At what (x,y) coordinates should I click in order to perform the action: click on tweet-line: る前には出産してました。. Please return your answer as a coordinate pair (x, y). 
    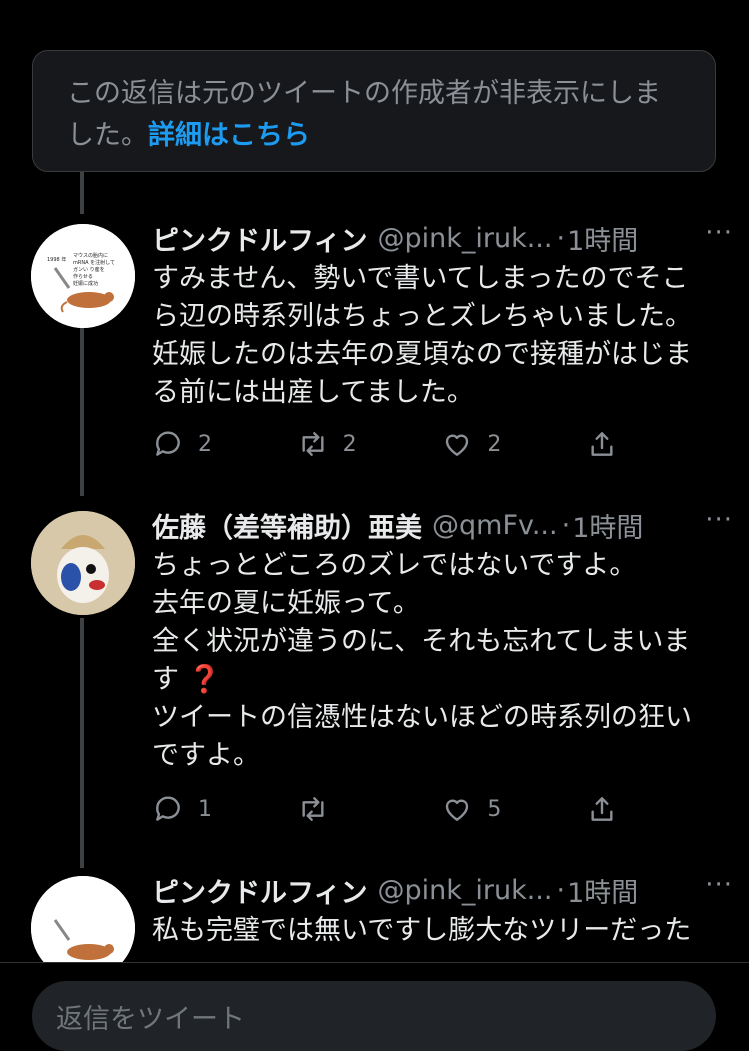
    Looking at the image, I should click on (313, 392).